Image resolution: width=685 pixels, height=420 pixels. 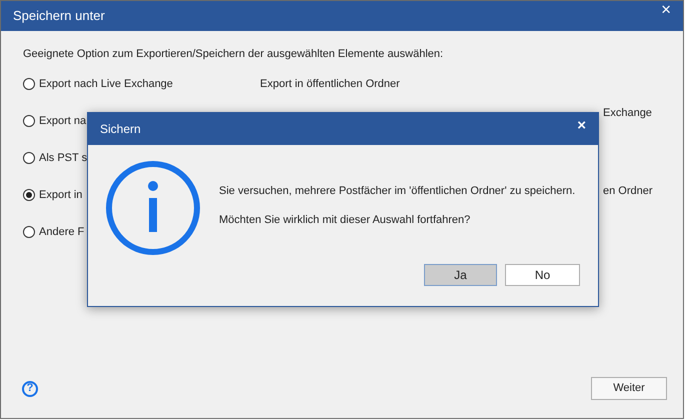 I want to click on window-title: Speichern unter, so click(x=59, y=16).